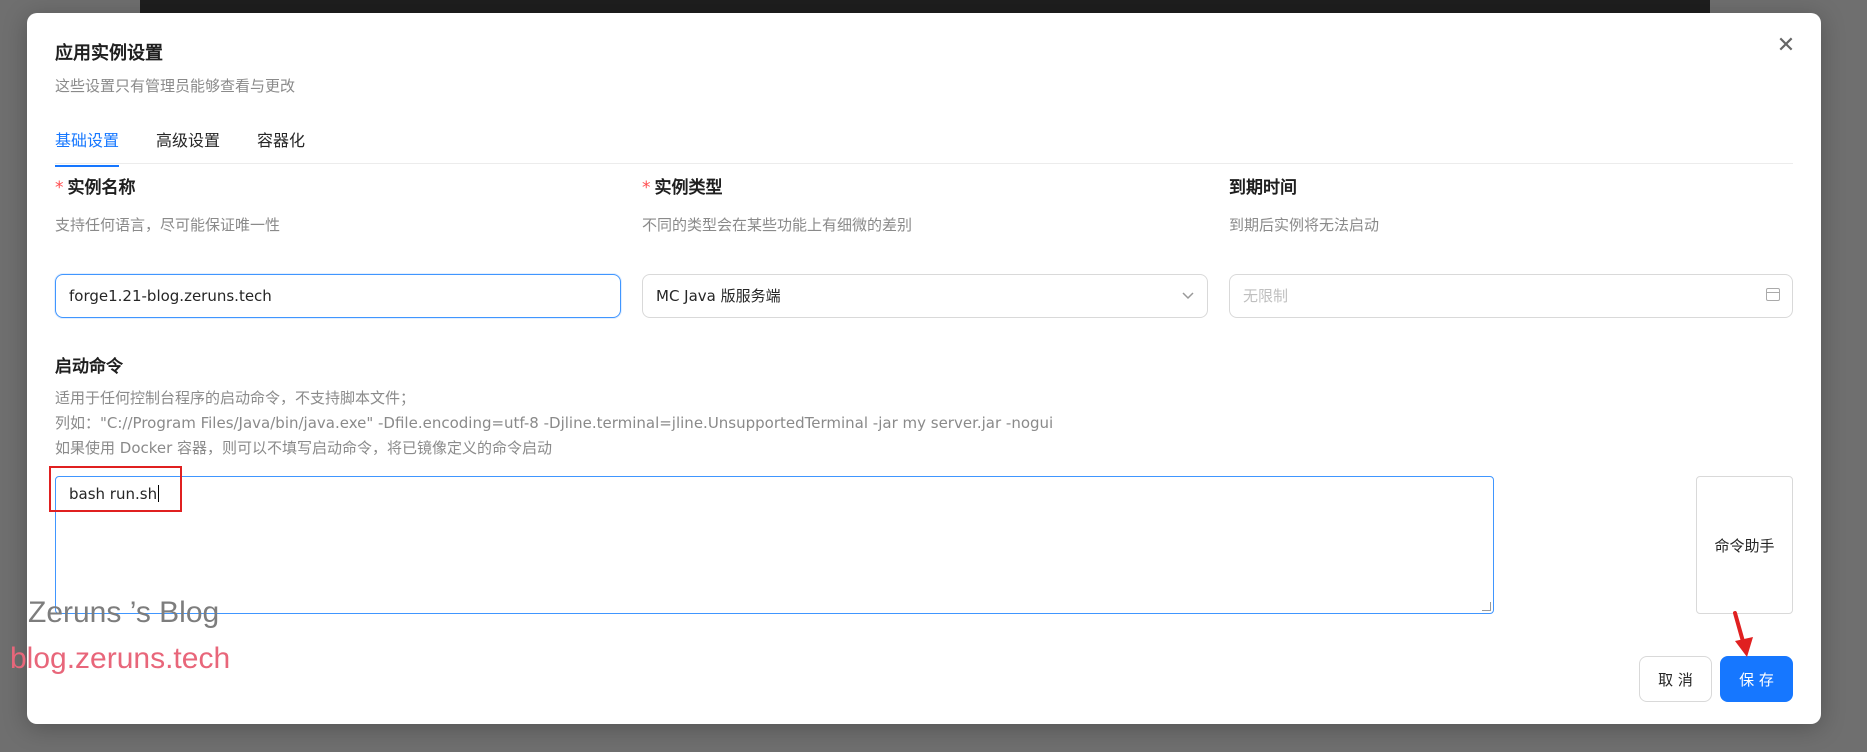  What do you see at coordinates (1675, 679) in the screenshot?
I see `cancel-button: 取 消` at bounding box center [1675, 679].